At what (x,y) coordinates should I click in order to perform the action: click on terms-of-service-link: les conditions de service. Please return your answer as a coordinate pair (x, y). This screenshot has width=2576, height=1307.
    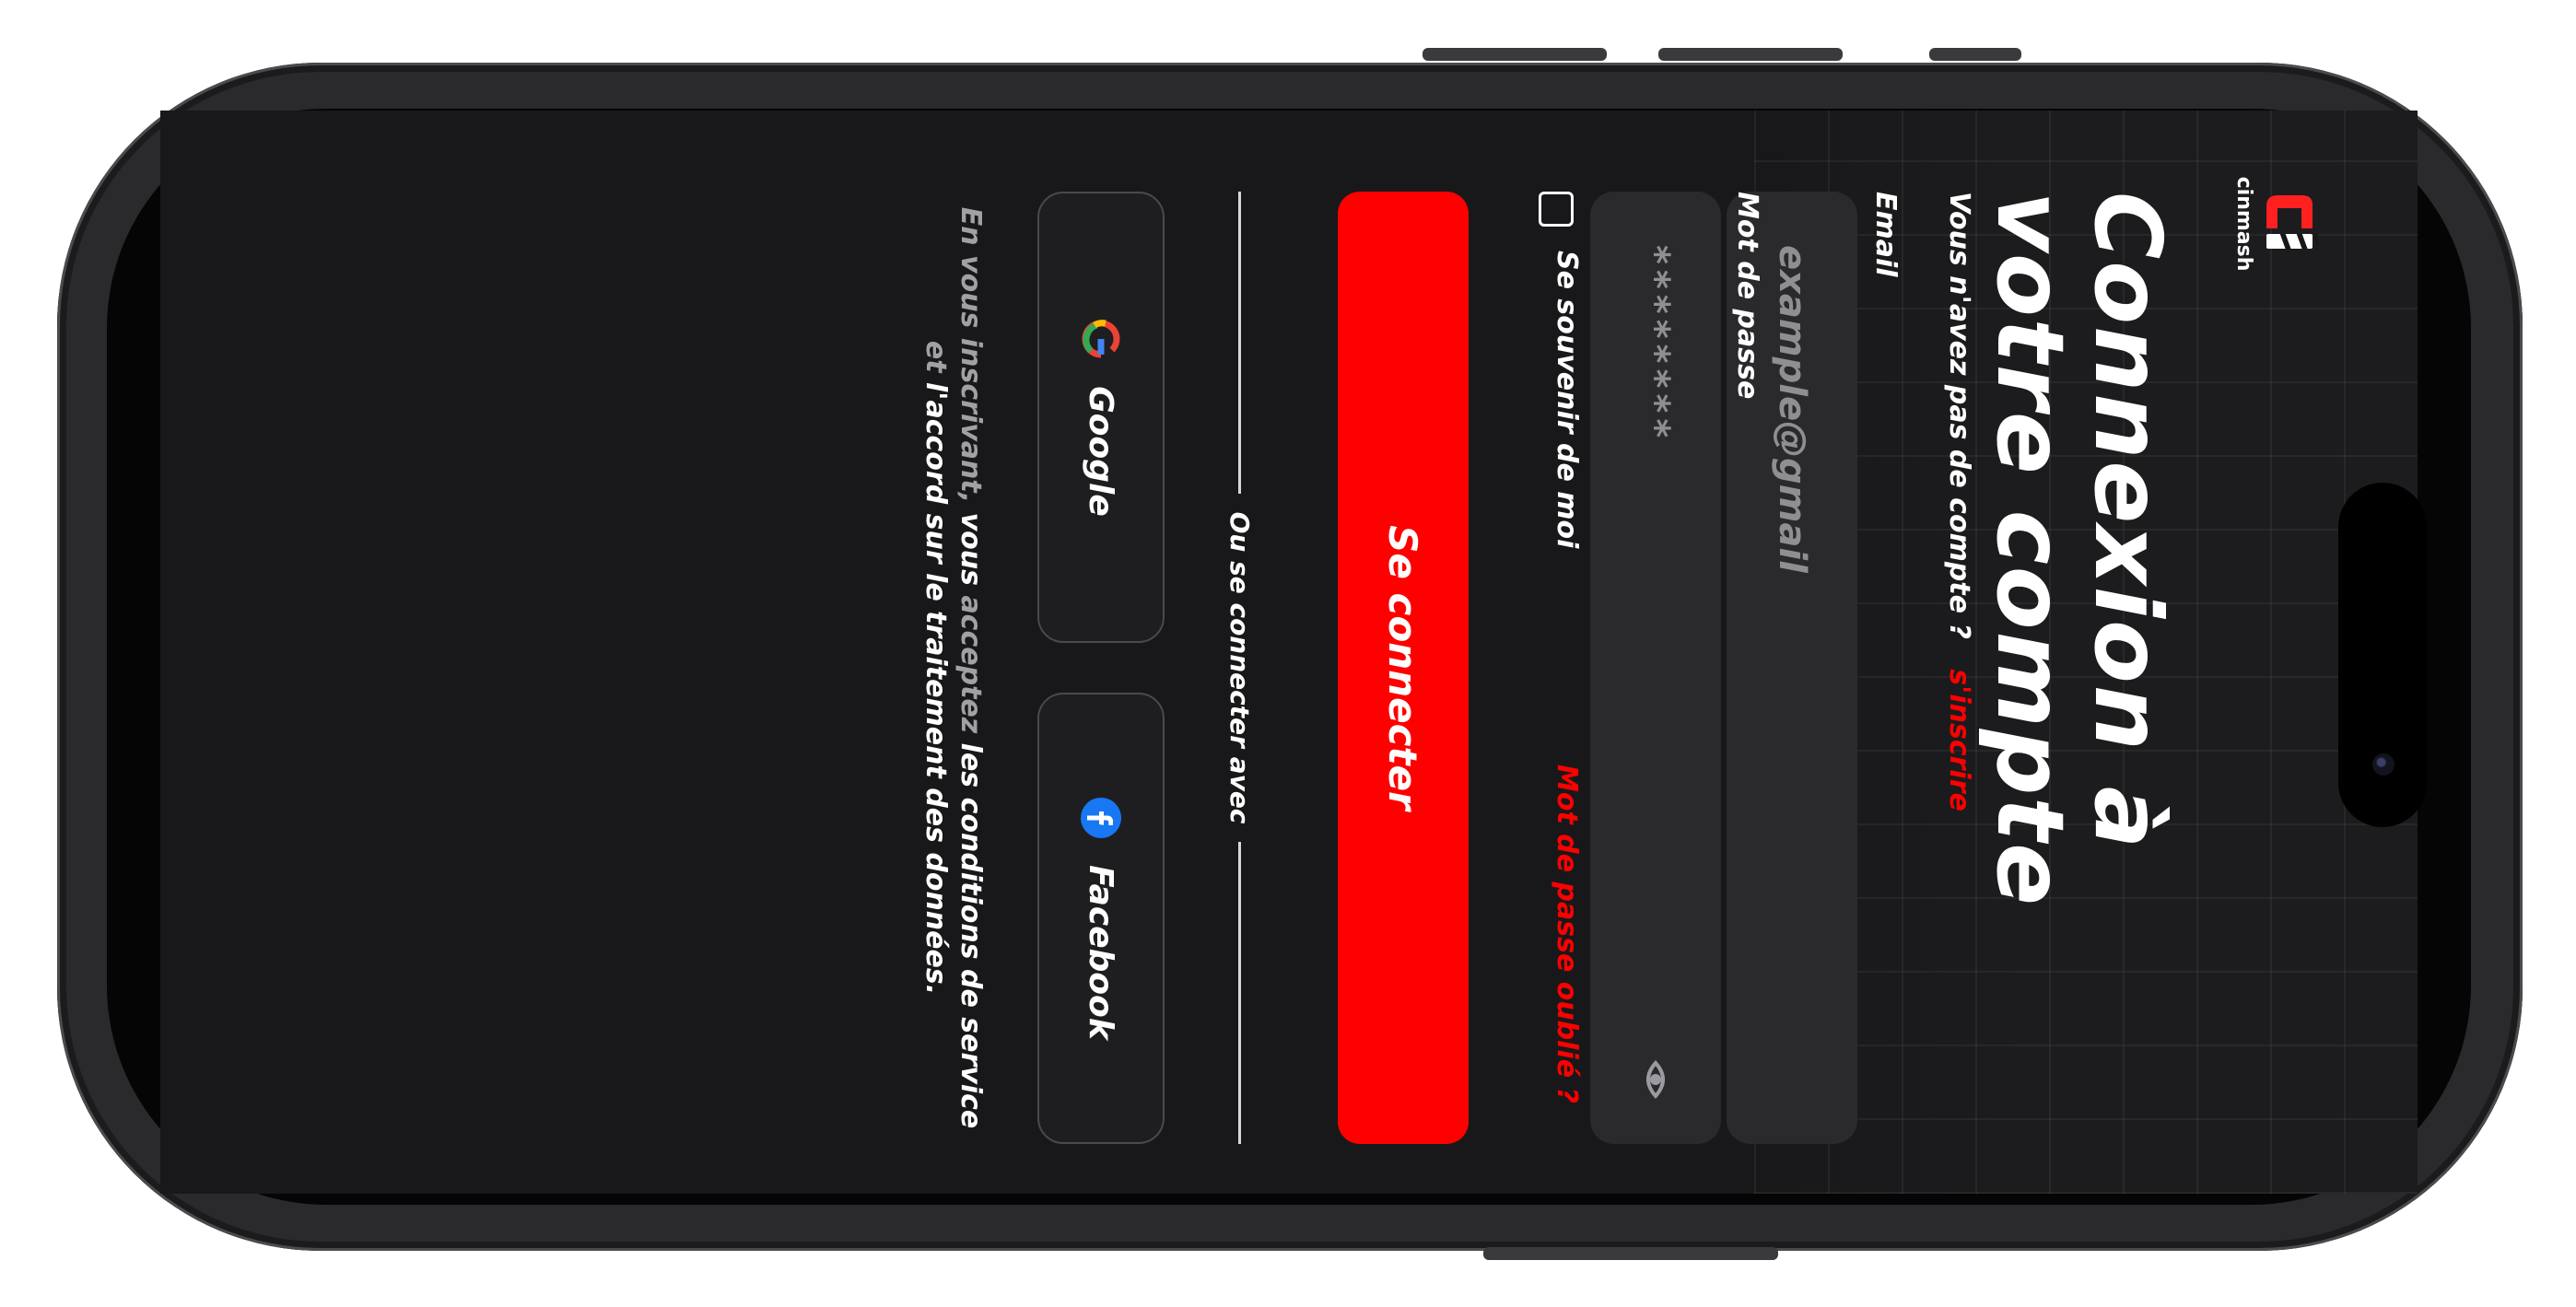
    Looking at the image, I should click on (971, 936).